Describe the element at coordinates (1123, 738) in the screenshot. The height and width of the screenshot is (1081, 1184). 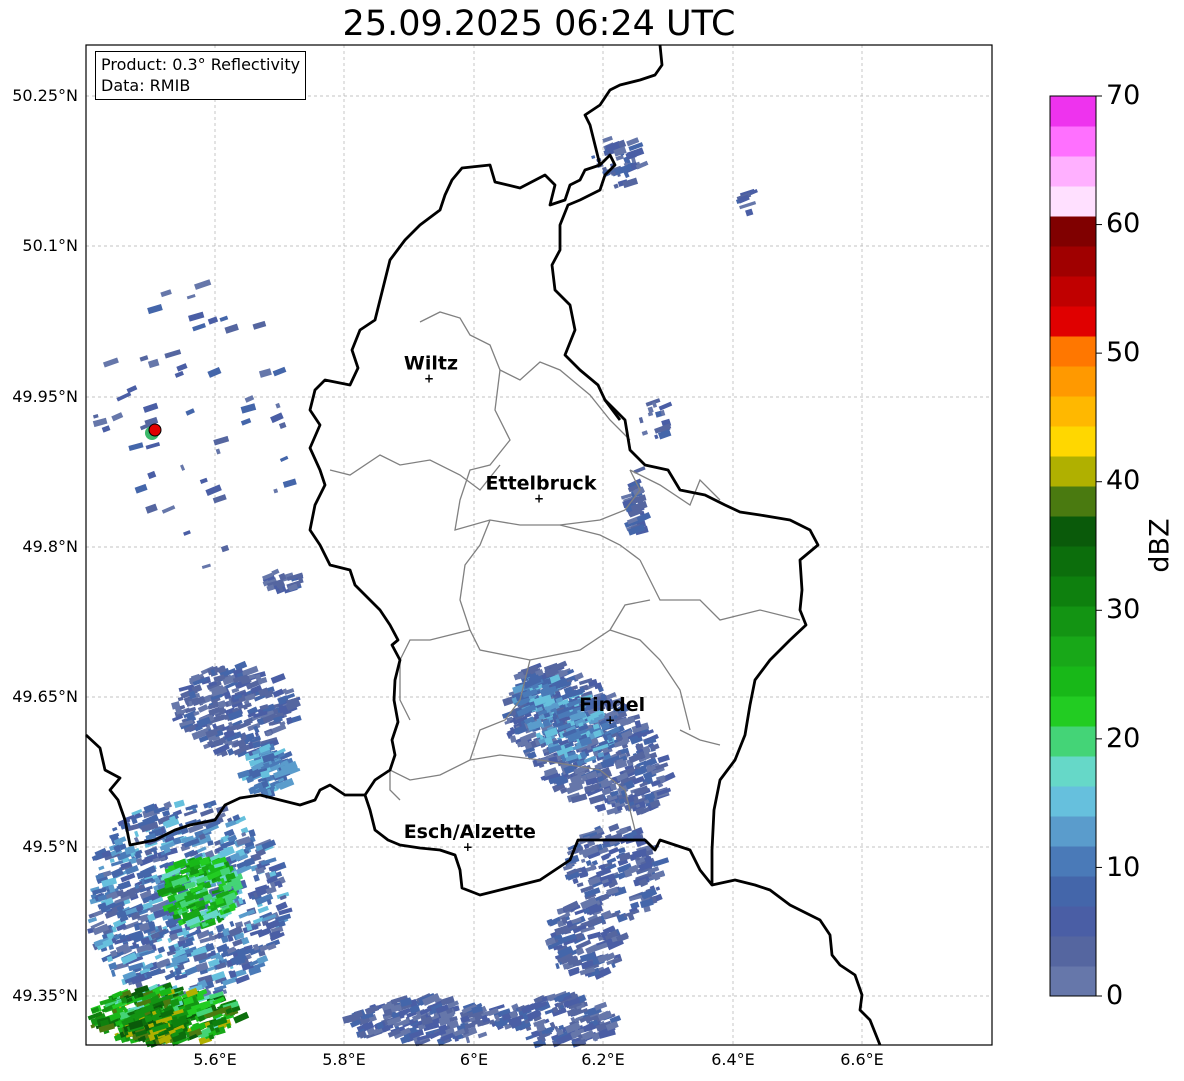
I see `colorbar-tick-label: 20` at that location.